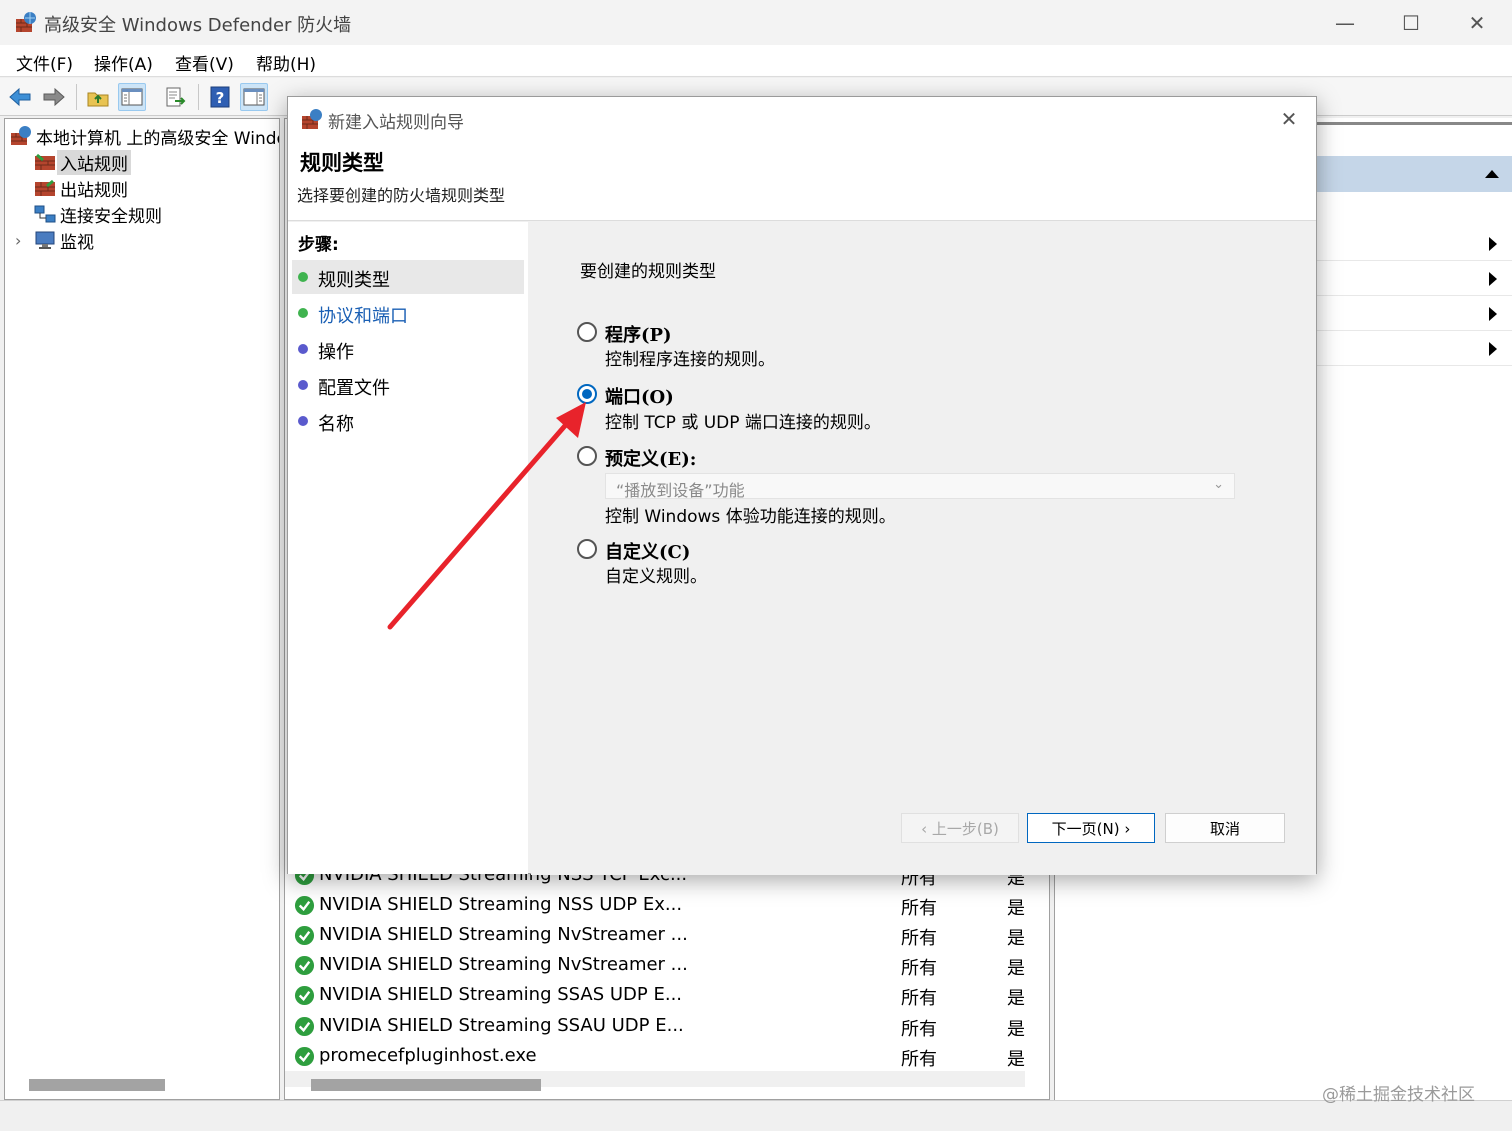 The image size is (1512, 1131). What do you see at coordinates (656, 577) in the screenshot?
I see `option-custom-desc: 自定义规则。` at bounding box center [656, 577].